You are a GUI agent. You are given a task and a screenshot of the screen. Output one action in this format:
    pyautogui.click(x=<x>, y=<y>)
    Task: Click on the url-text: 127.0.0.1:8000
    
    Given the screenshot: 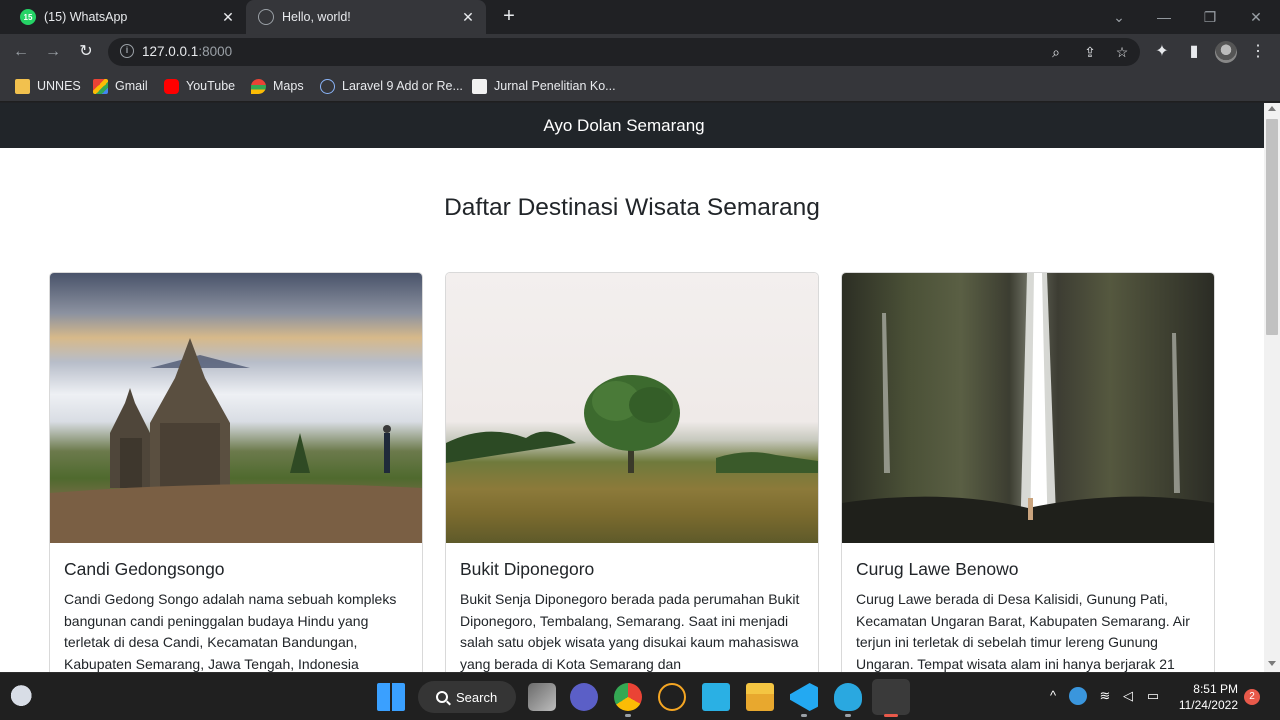 What is the action you would take?
    pyautogui.click(x=187, y=51)
    